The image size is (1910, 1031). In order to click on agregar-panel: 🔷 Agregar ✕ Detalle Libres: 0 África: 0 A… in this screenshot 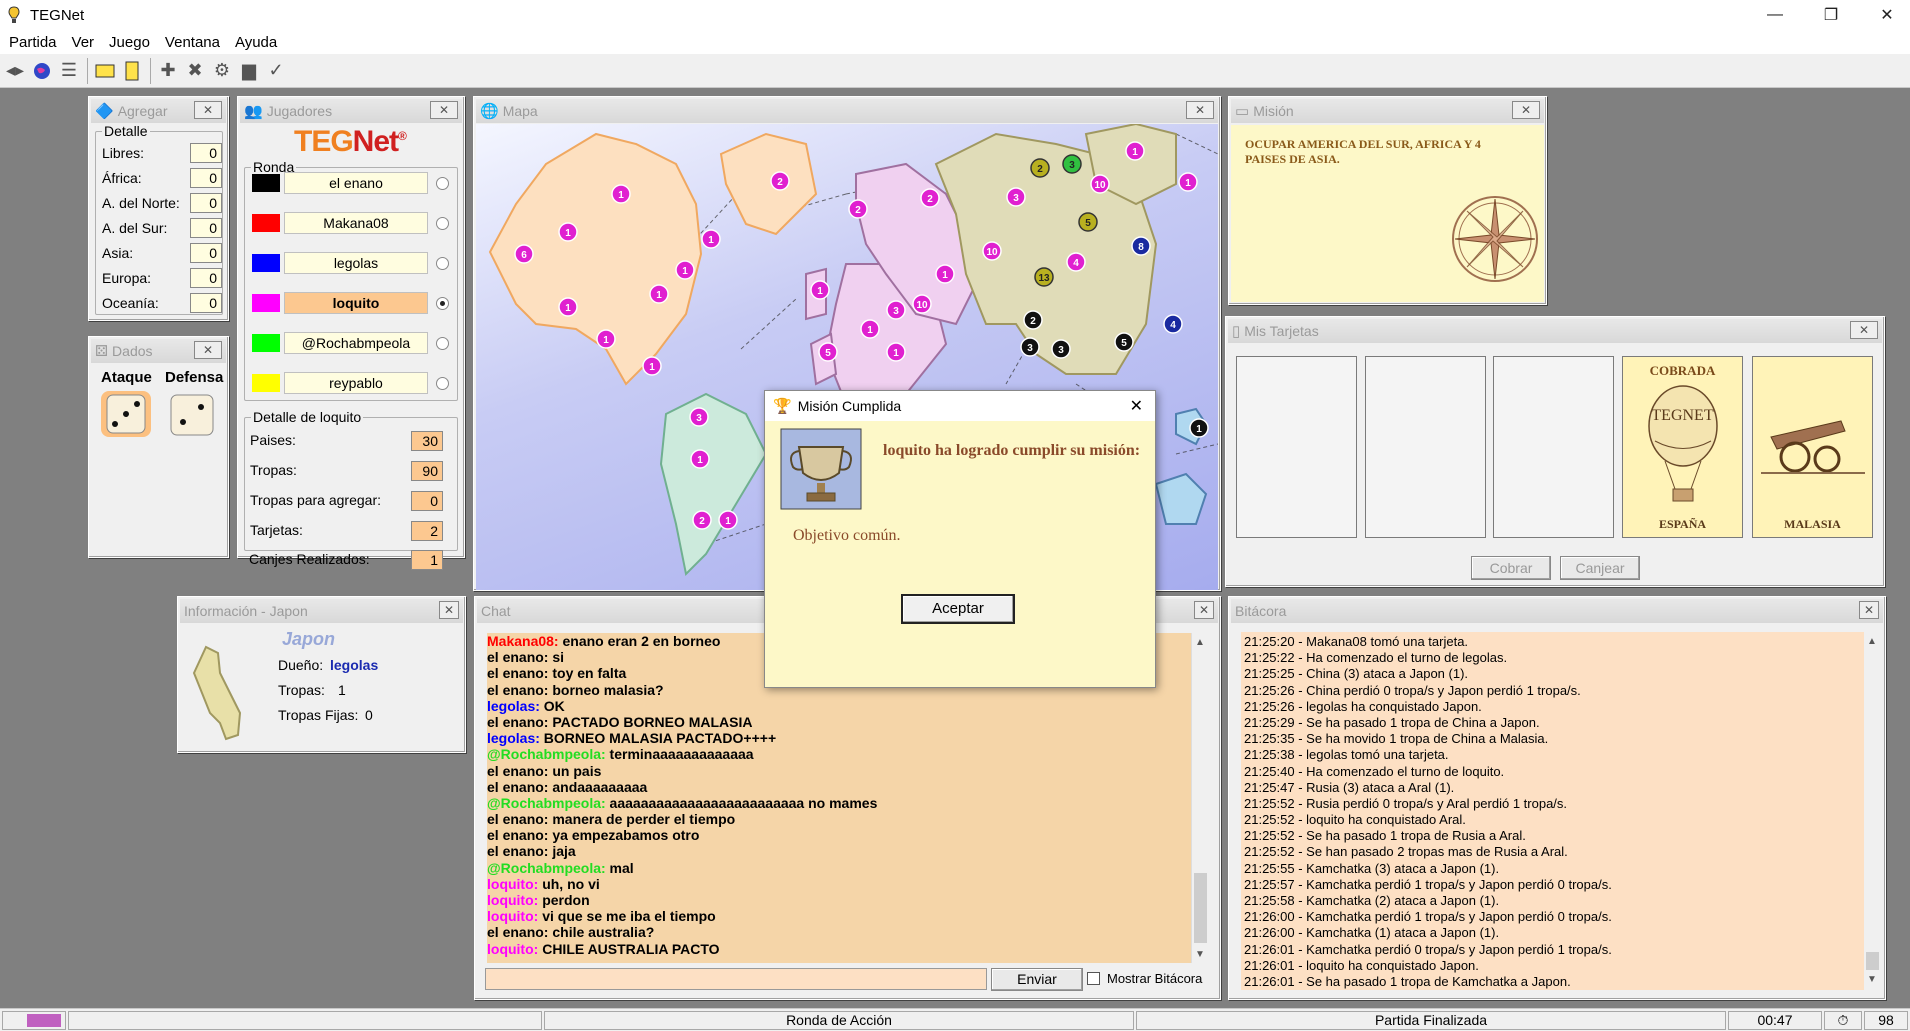, I will do `click(158, 208)`.